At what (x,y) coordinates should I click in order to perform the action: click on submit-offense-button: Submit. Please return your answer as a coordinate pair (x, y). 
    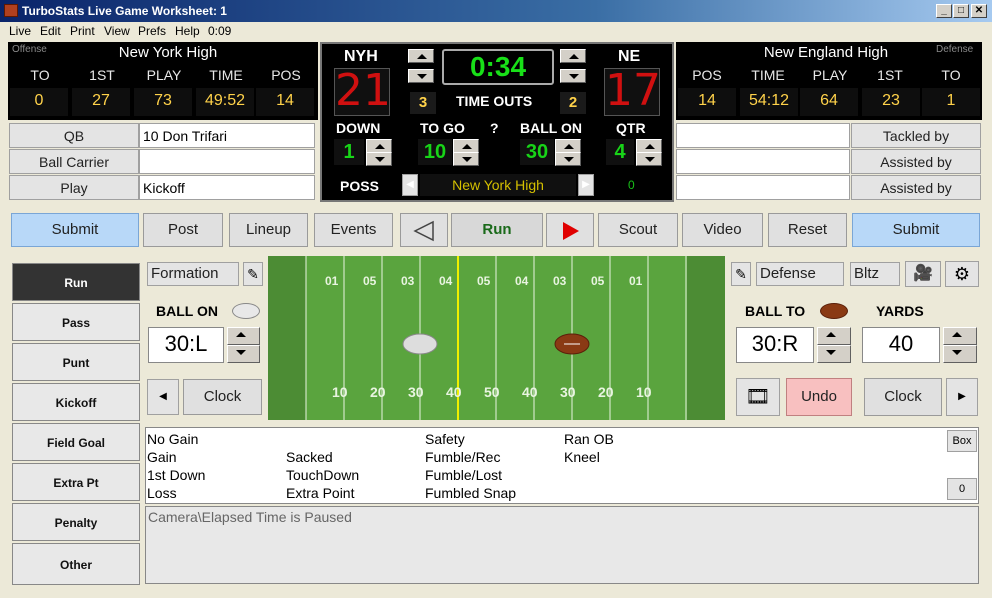
    Looking at the image, I should click on (75, 230).